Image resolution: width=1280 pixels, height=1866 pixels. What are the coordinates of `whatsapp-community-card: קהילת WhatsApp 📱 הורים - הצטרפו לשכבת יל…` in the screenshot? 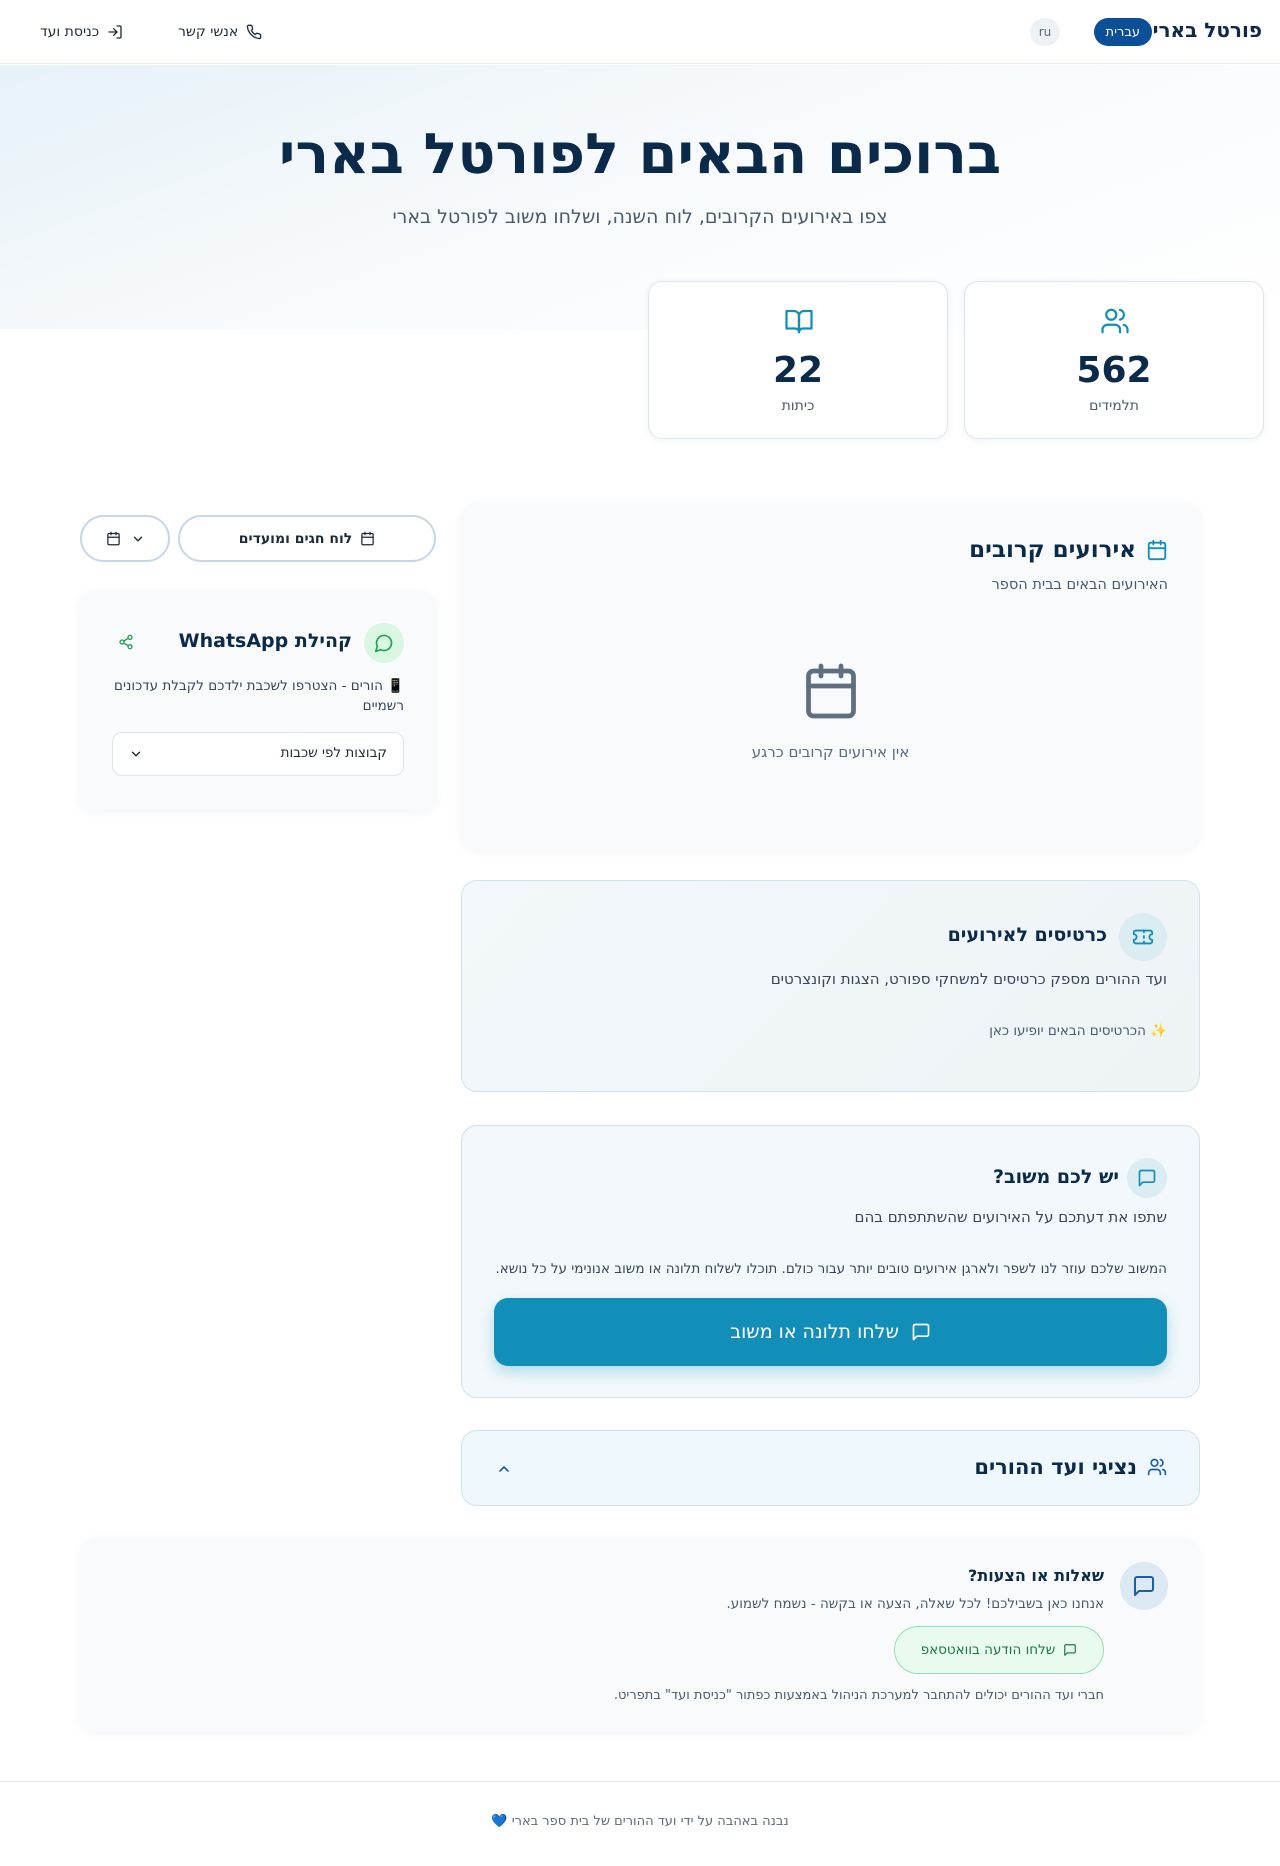 It's located at (258, 701).